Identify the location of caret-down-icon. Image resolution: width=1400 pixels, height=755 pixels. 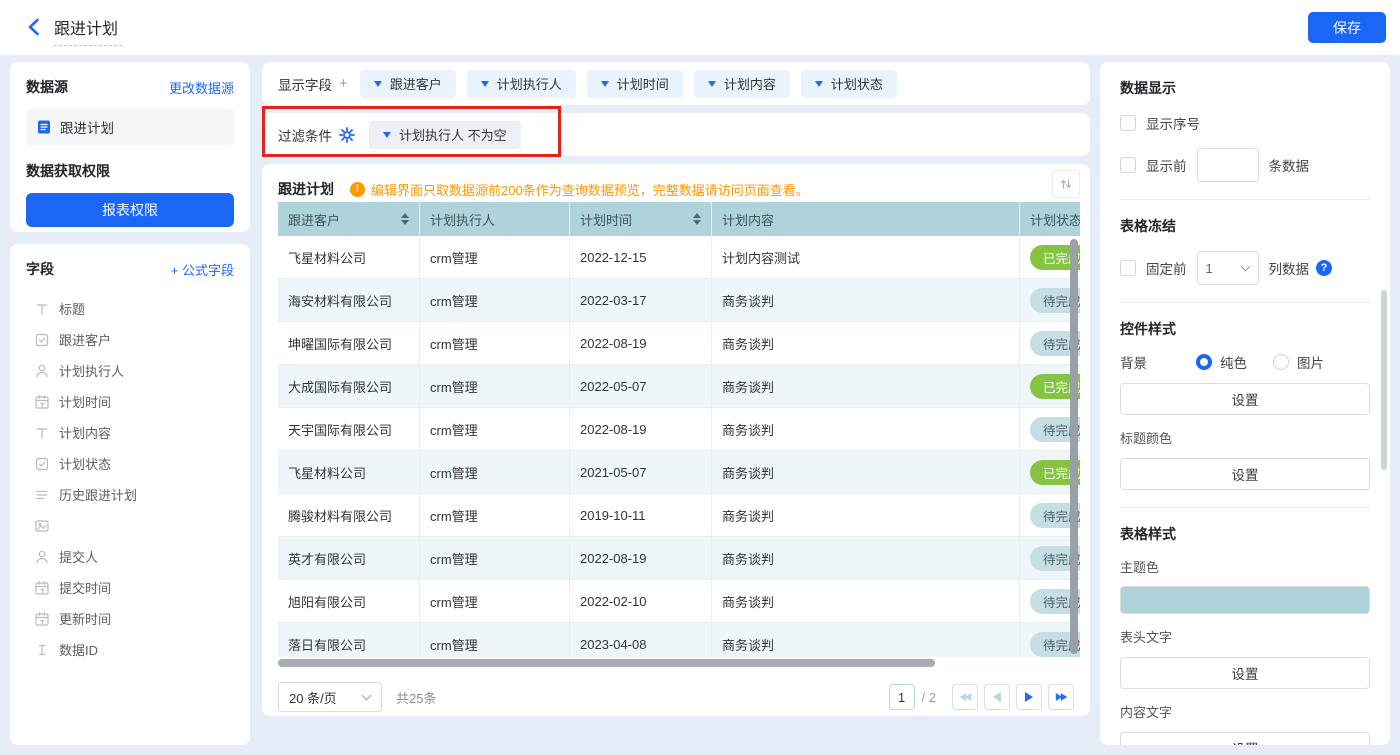
(711, 86).